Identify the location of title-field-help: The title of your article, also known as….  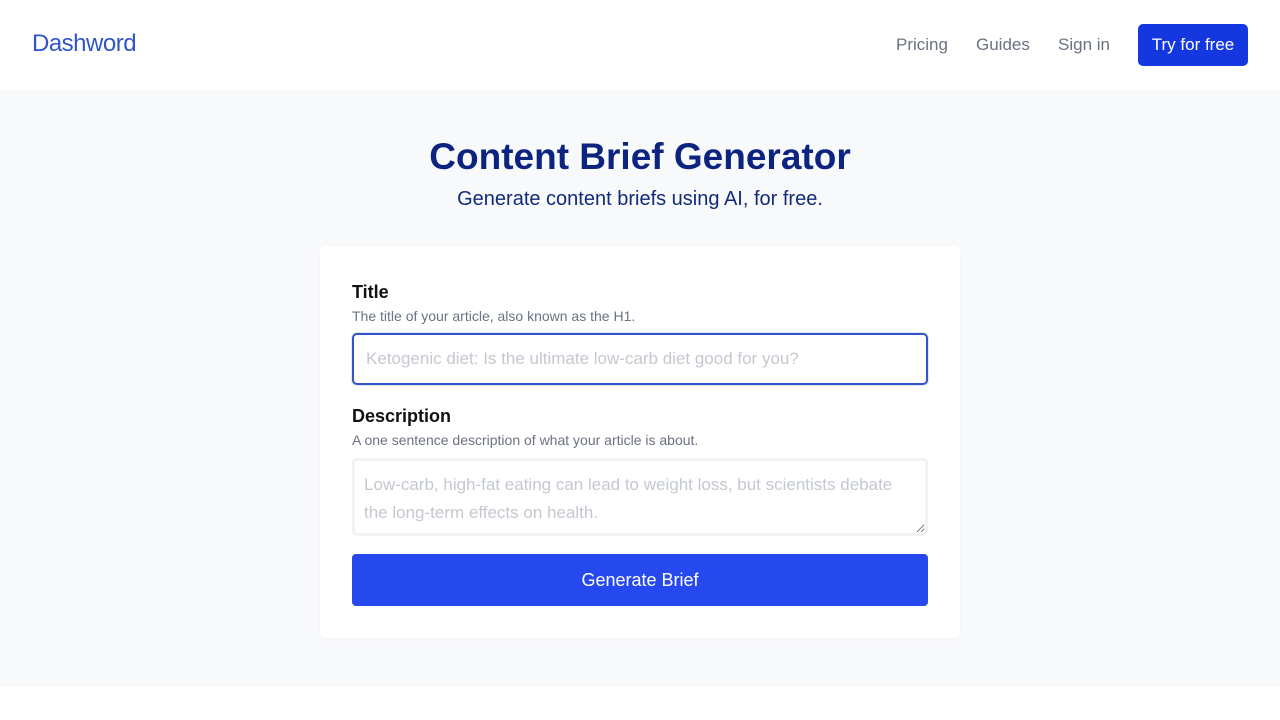
(494, 316).